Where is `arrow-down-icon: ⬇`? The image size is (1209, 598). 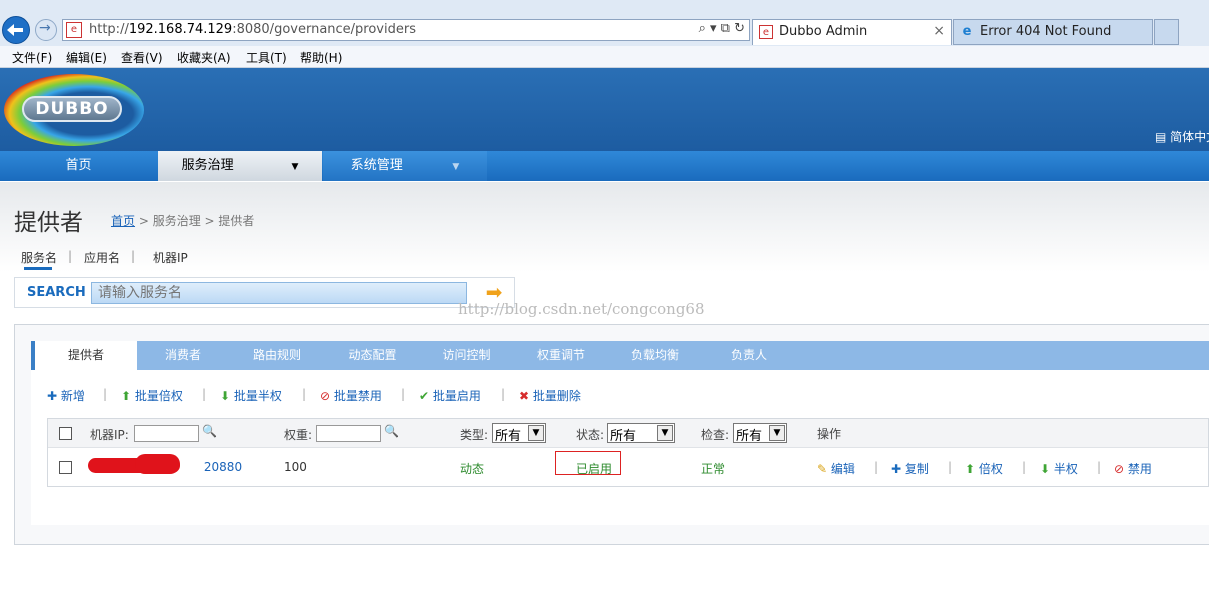
arrow-down-icon: ⬇ is located at coordinates (1045, 469).